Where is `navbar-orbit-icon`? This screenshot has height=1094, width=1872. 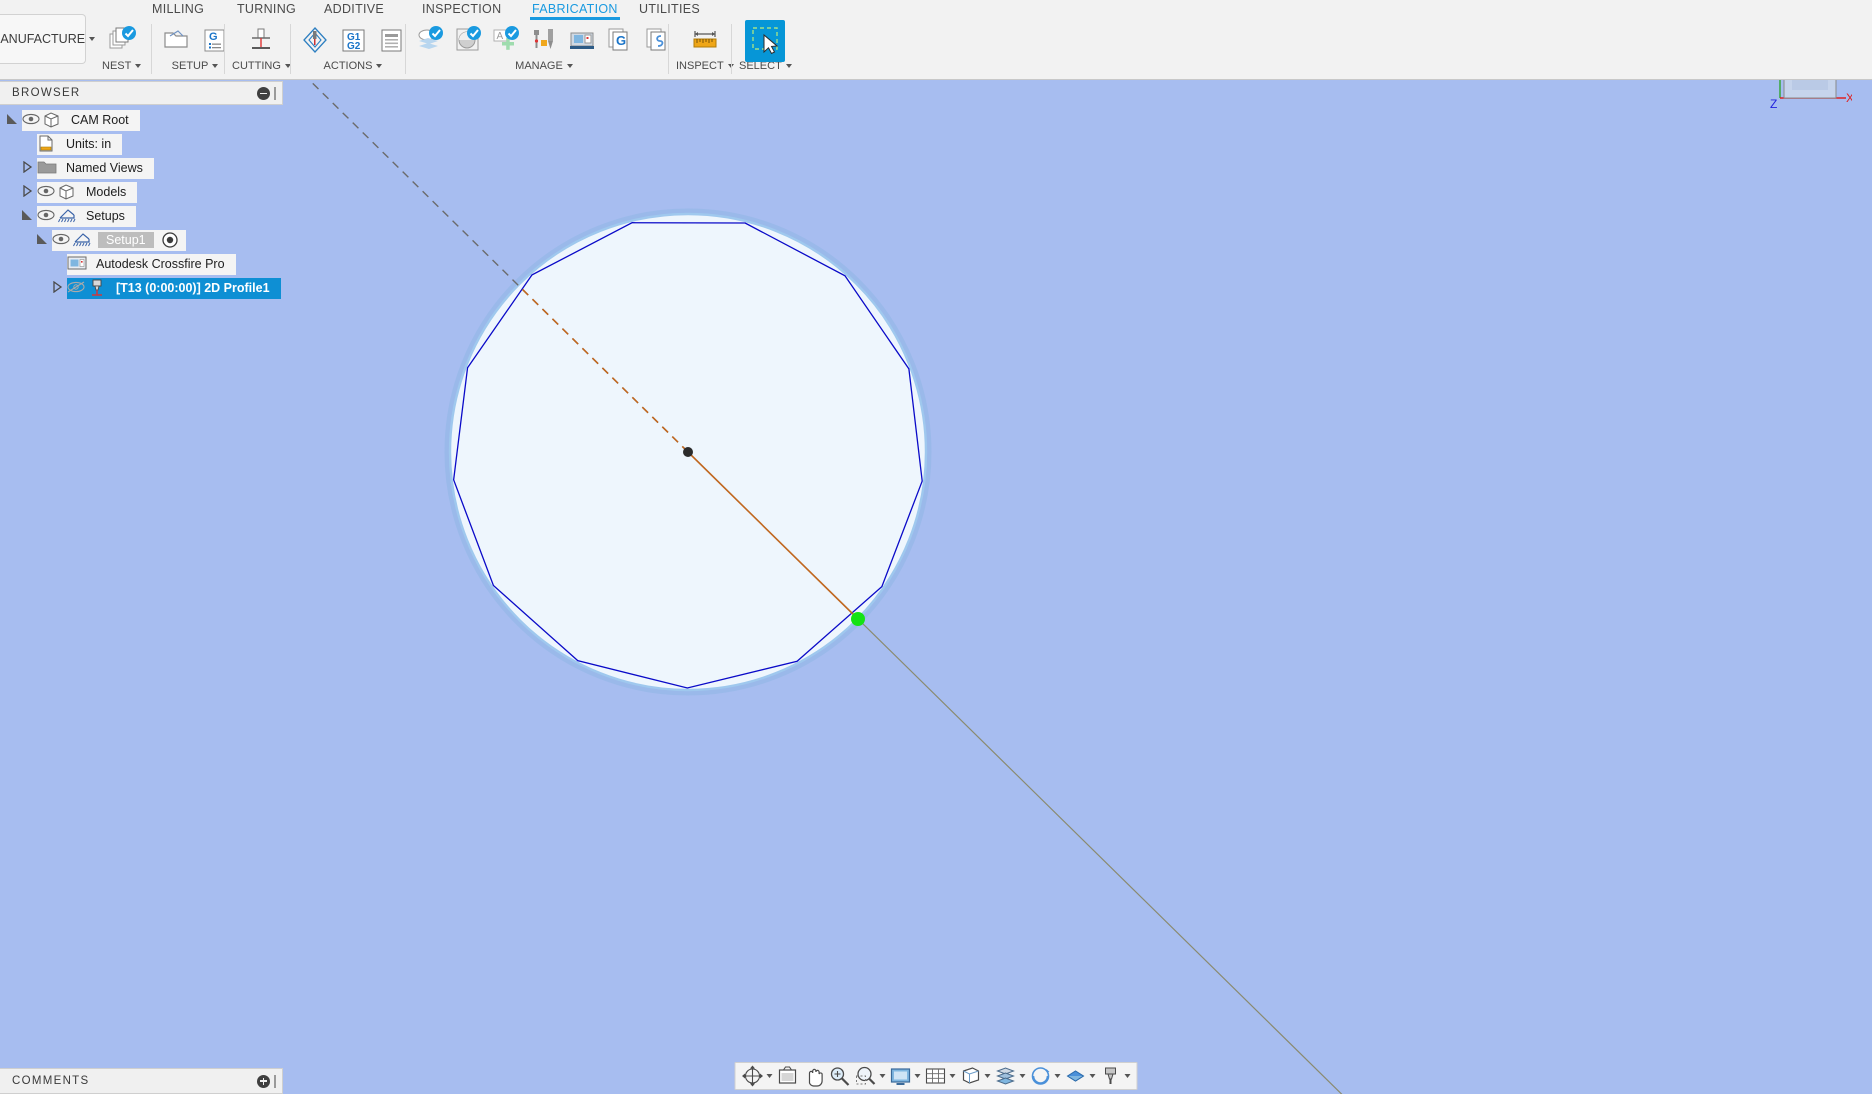
navbar-orbit-icon is located at coordinates (757, 1076).